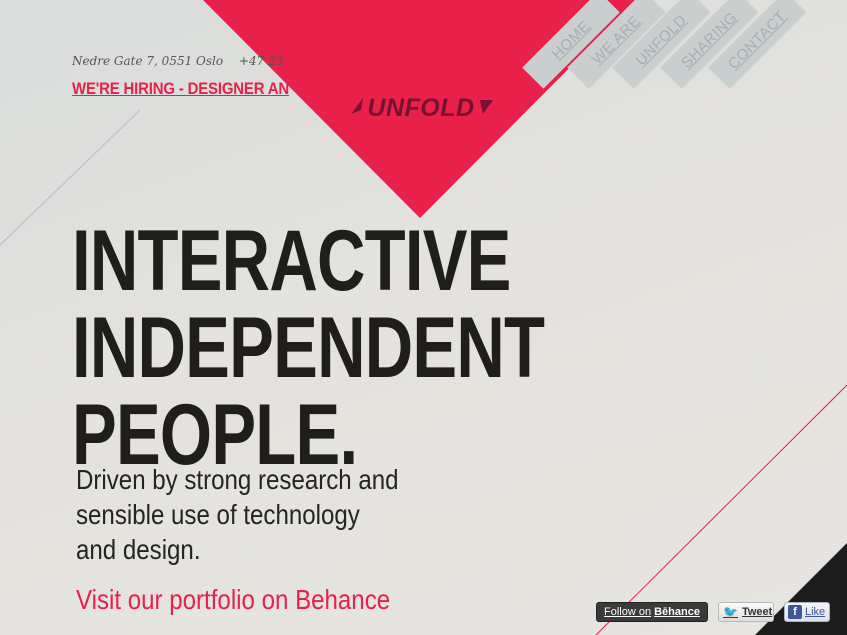  Describe the element at coordinates (291, 261) in the screenshot. I see `headline-line-1: INTERACTIVE` at that location.